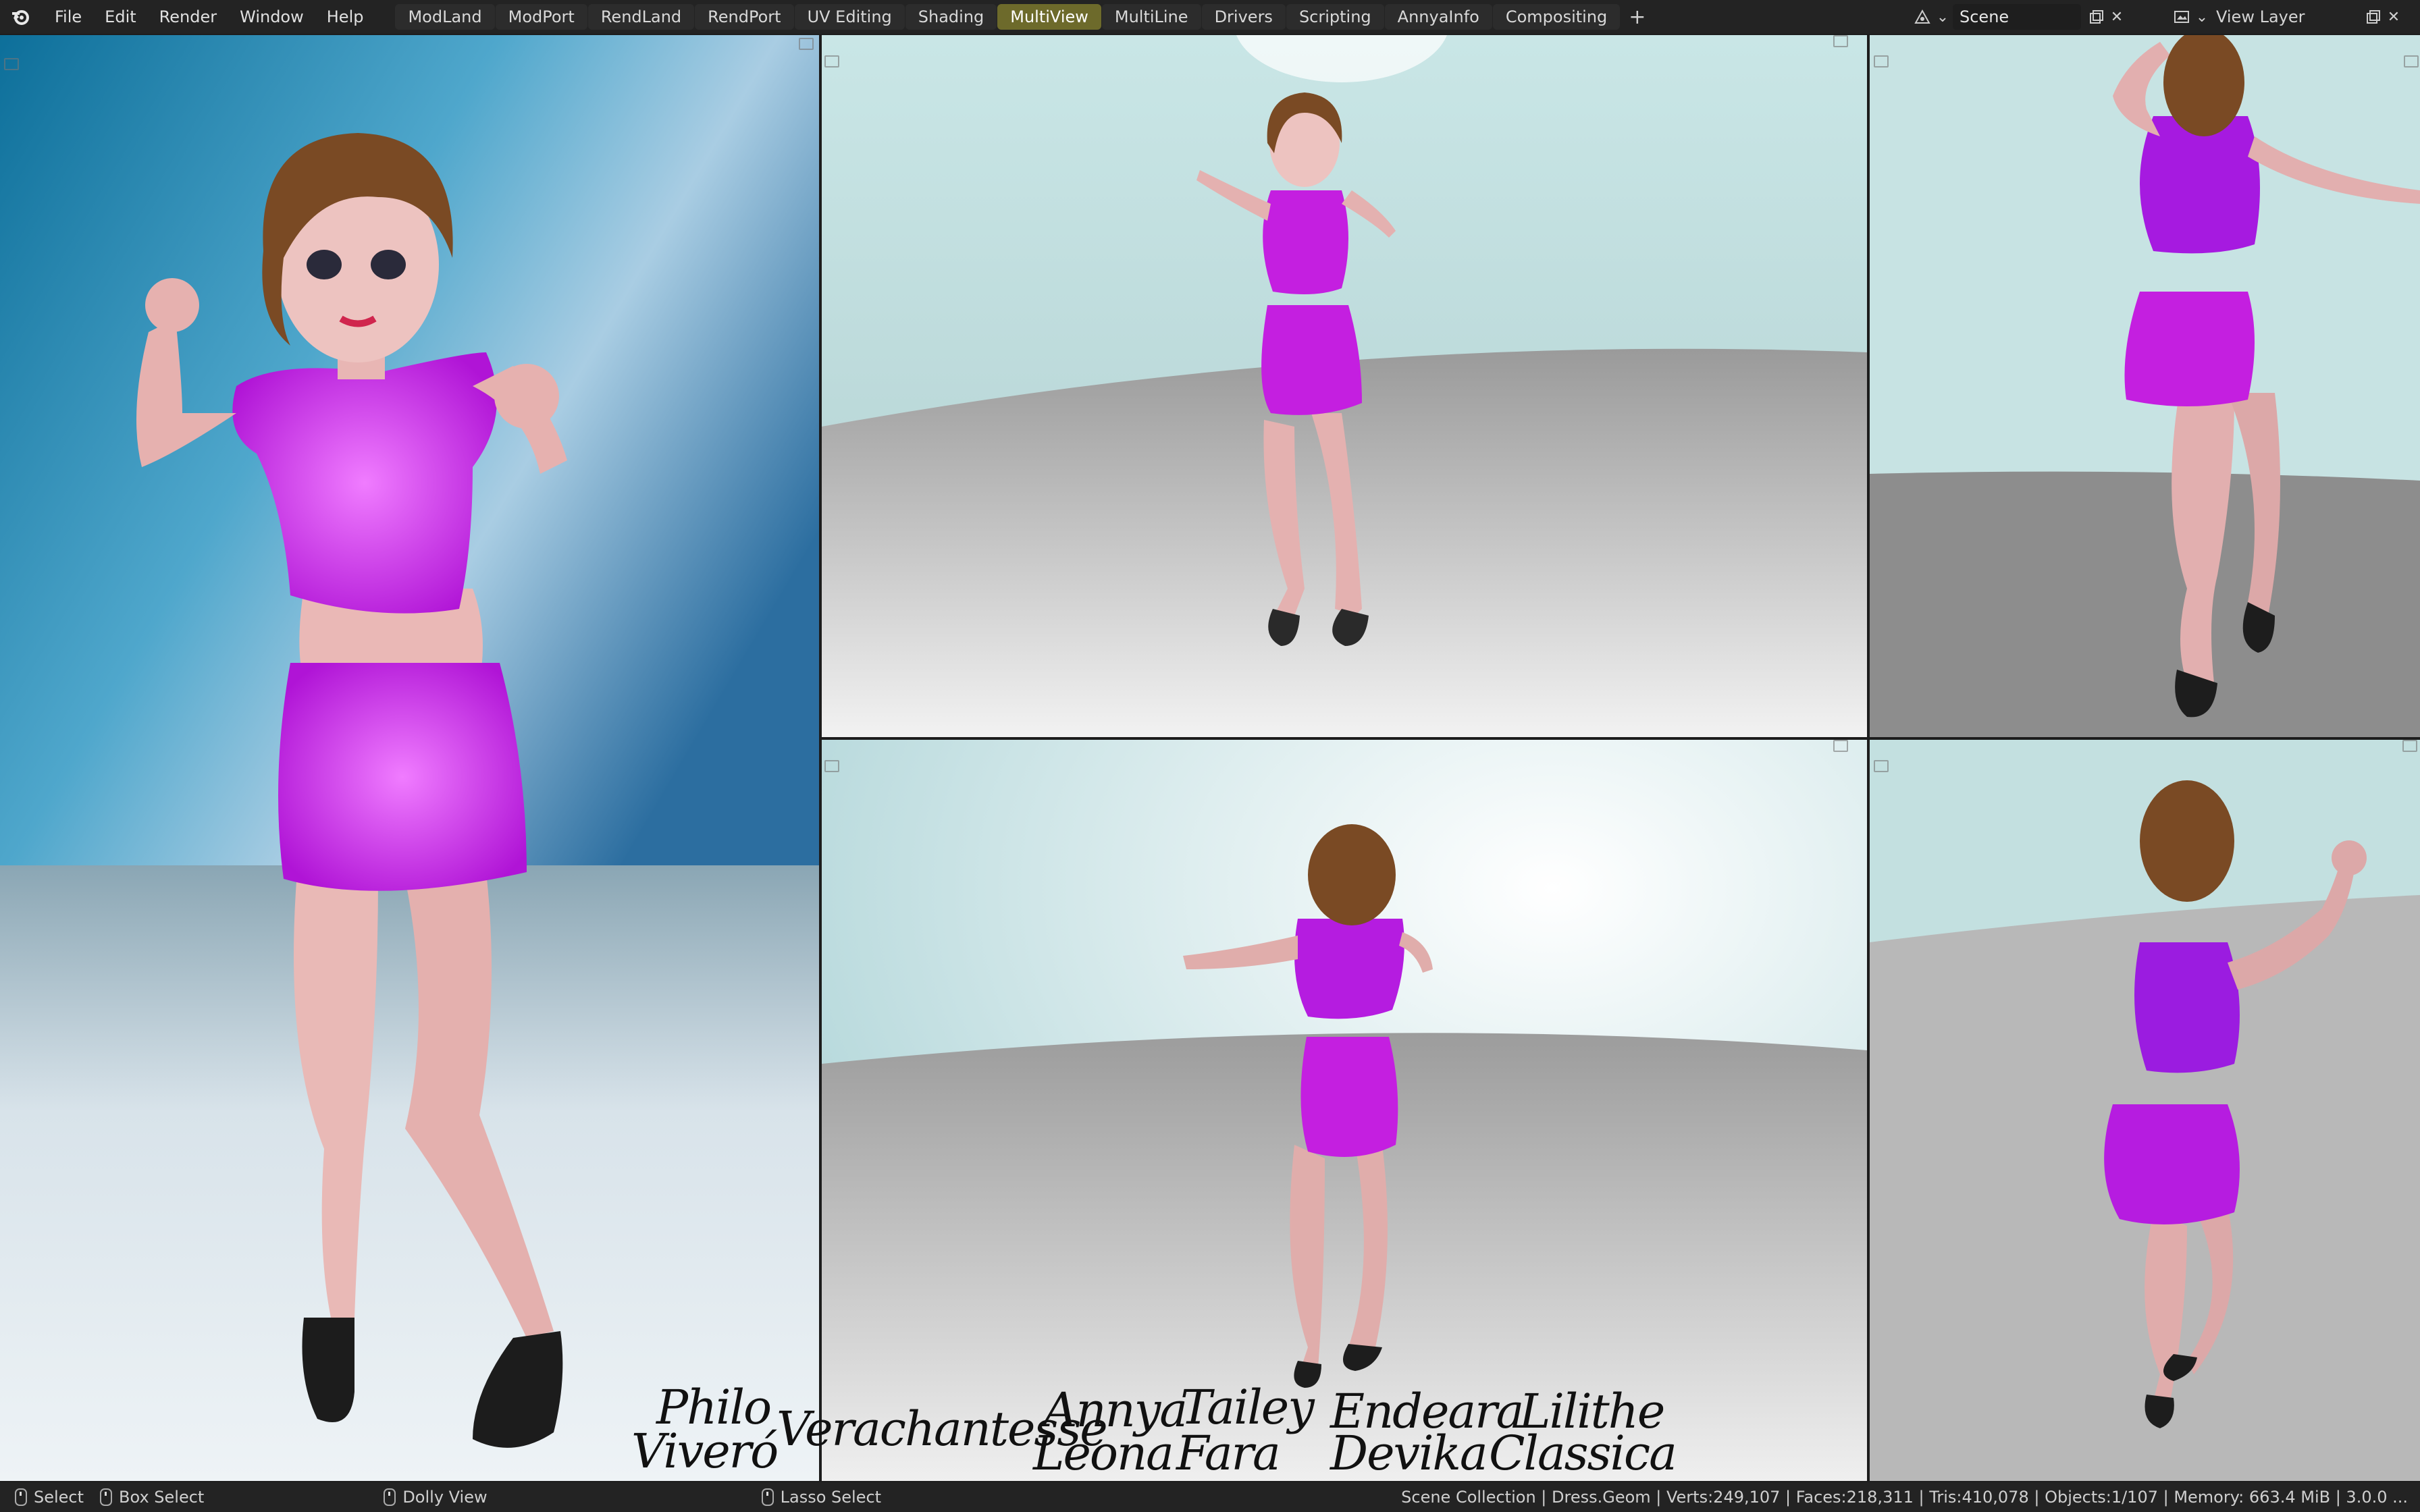 Image resolution: width=2420 pixels, height=1512 pixels. I want to click on render-scene-side, so click(2145, 386).